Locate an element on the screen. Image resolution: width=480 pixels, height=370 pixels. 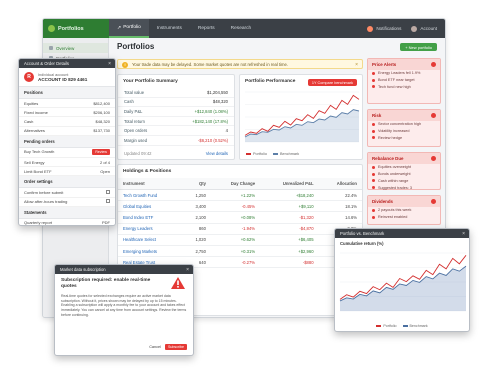
day-change-cell: -0.45% is located at coordinates (235, 206).